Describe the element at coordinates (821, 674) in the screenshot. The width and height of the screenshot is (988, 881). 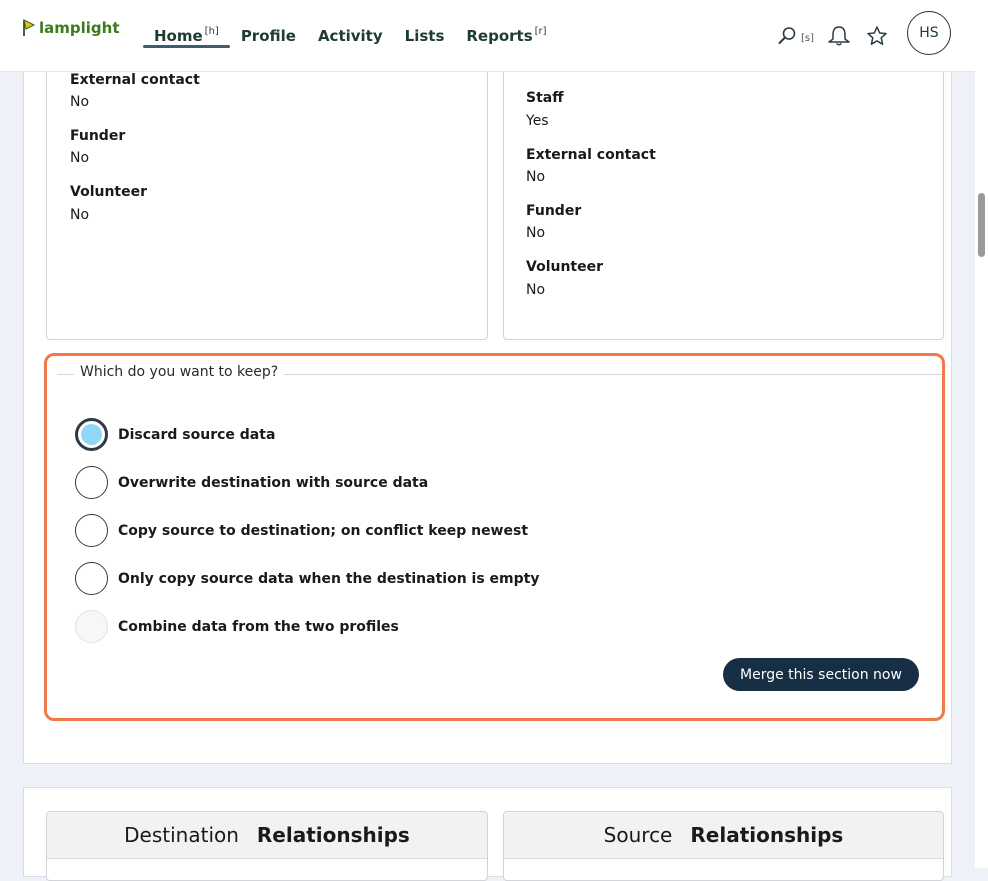
I see `merge-section-button: Merge this section now` at that location.